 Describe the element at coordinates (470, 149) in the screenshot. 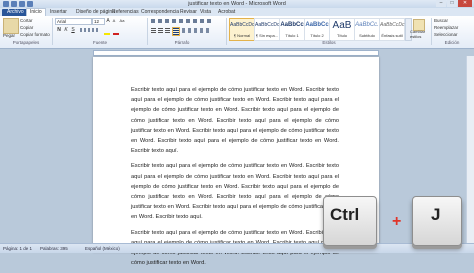

I see `vertical-scrollbar` at that location.